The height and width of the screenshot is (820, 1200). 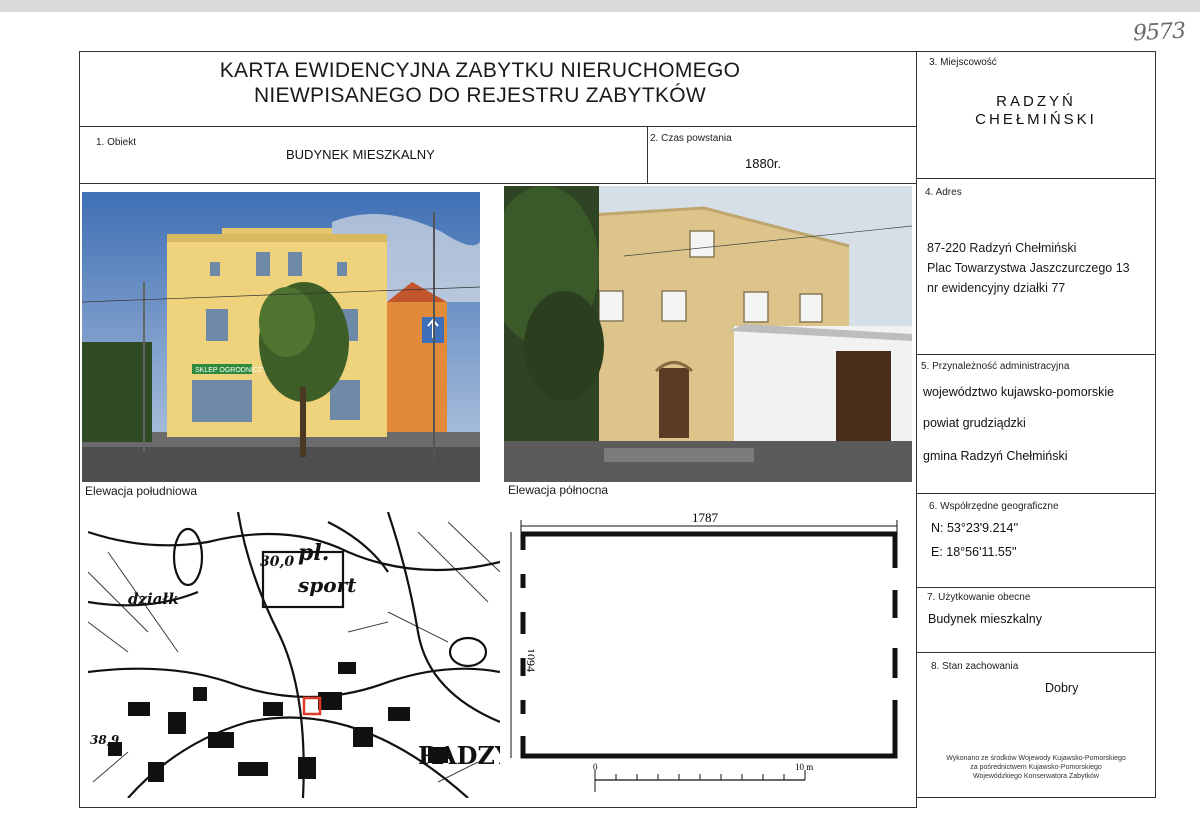 I want to click on map-label-sport: sport, so click(x=327, y=585).